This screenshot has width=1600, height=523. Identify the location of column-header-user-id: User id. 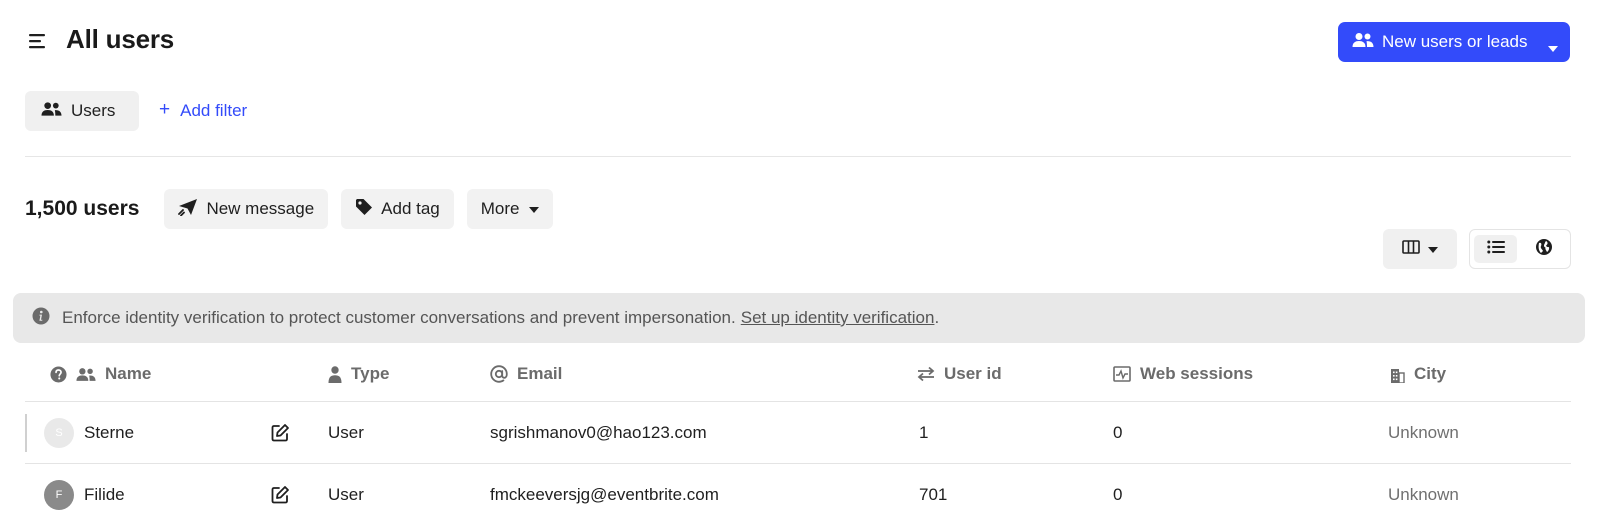
(959, 374).